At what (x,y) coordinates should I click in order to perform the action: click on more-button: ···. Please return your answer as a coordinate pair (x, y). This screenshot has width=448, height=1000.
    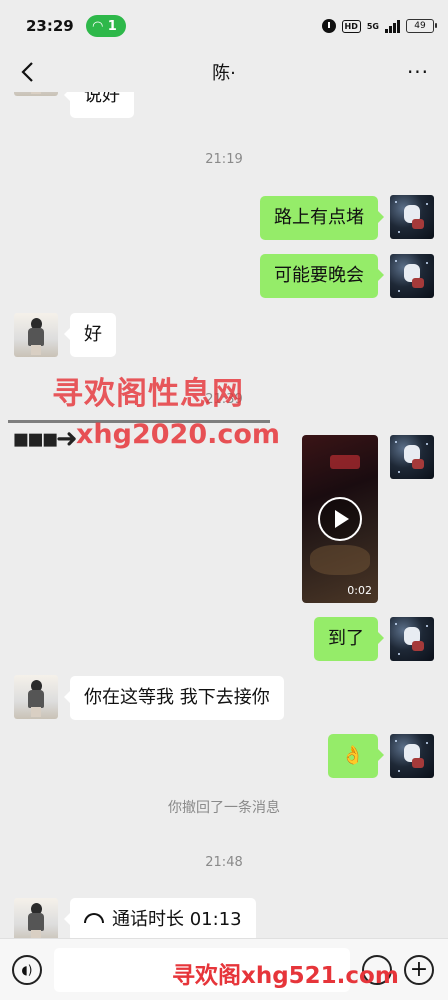
    Looking at the image, I should click on (418, 72).